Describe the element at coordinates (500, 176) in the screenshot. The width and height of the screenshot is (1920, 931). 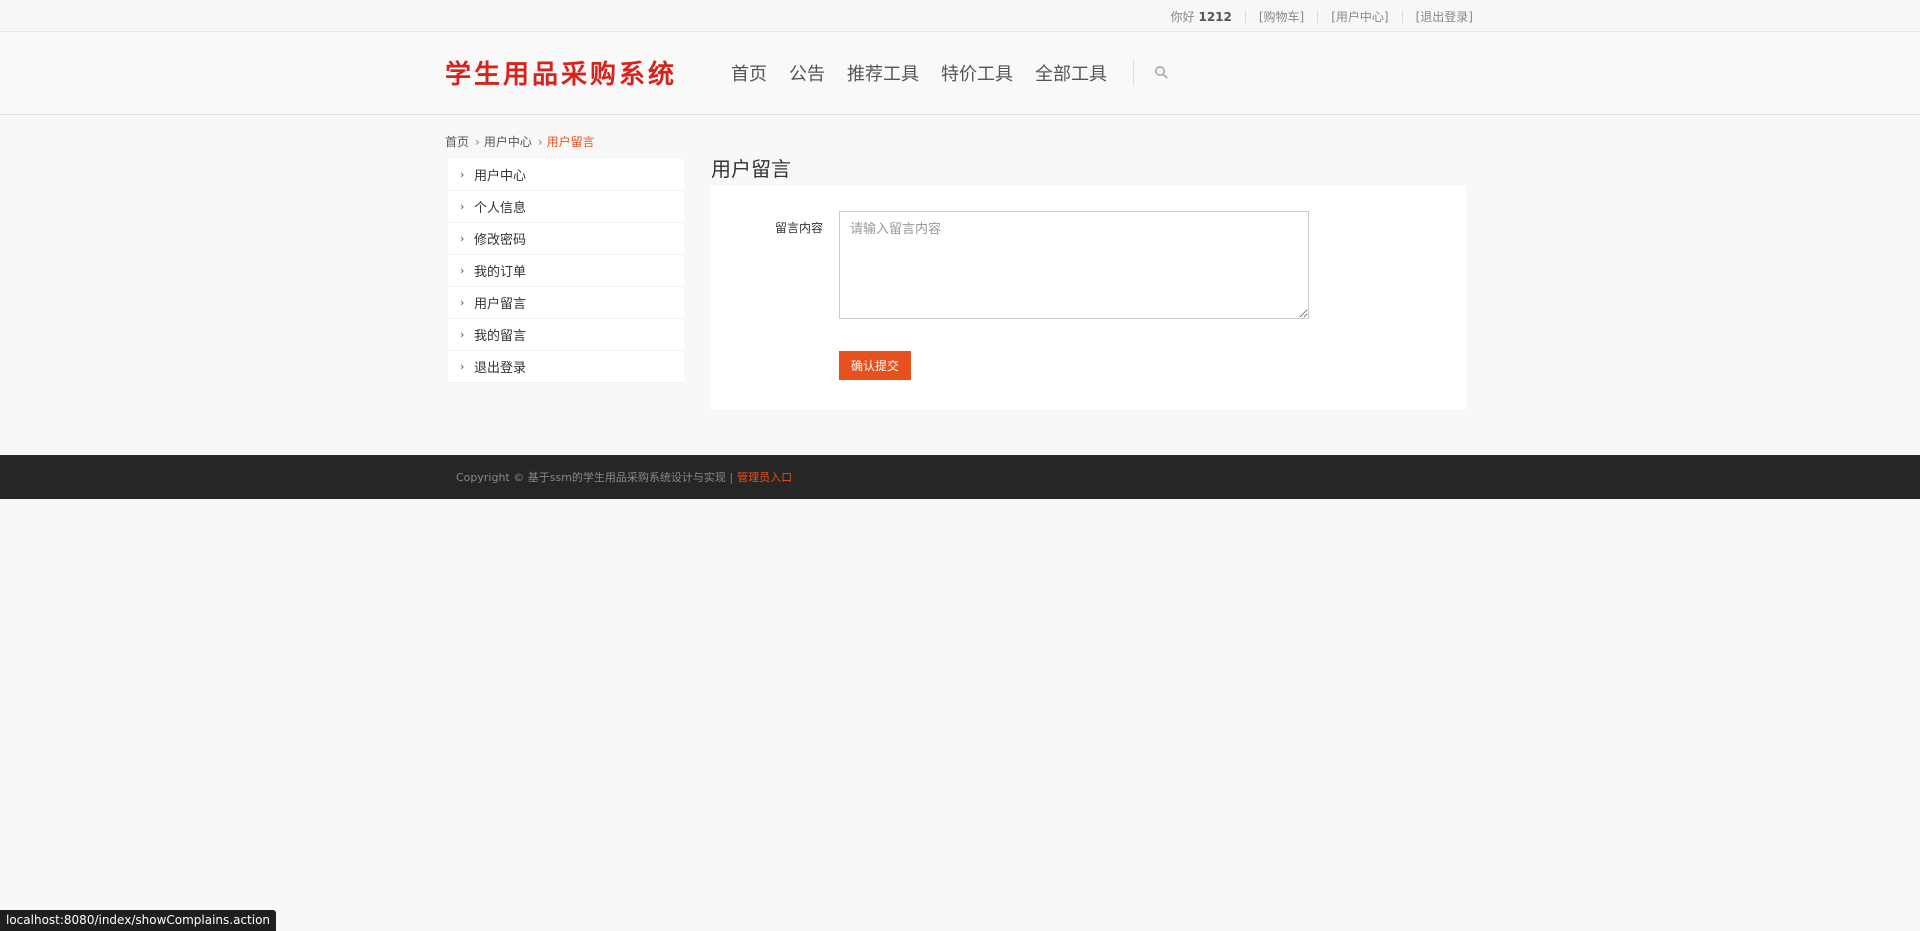
I see `sidebar-item-label: 用户中心` at that location.